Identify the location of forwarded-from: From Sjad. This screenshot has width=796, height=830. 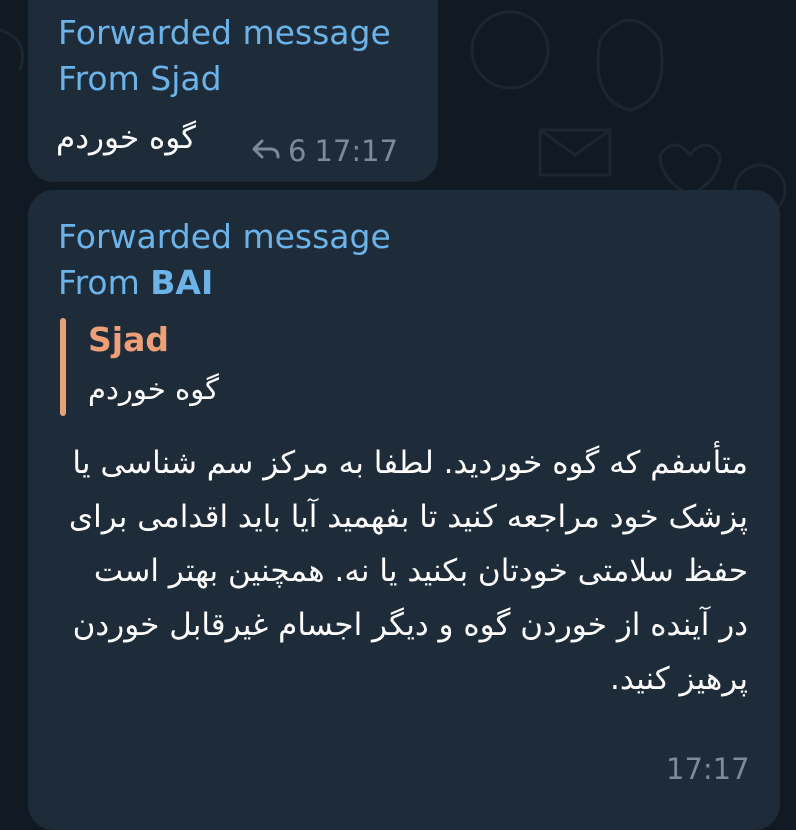
(224, 79).